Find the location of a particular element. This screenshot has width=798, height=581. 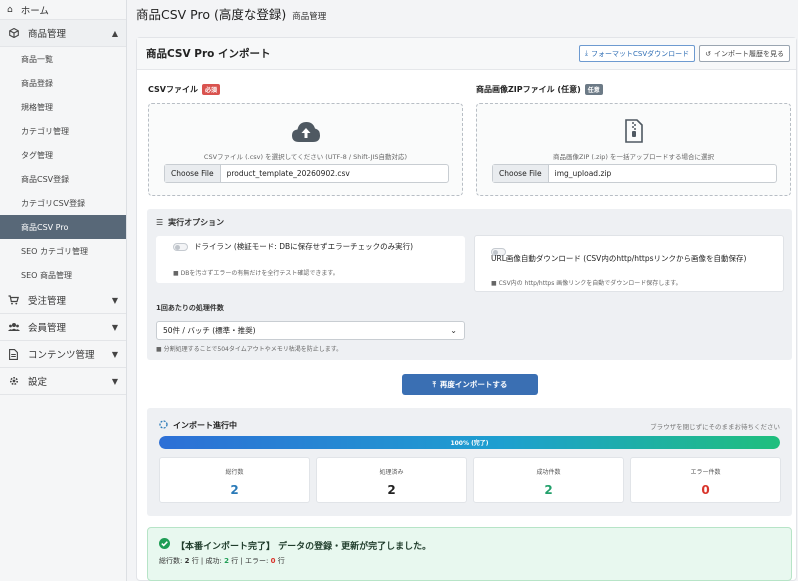

chevron-up-icon: ▲ is located at coordinates (114, 33).